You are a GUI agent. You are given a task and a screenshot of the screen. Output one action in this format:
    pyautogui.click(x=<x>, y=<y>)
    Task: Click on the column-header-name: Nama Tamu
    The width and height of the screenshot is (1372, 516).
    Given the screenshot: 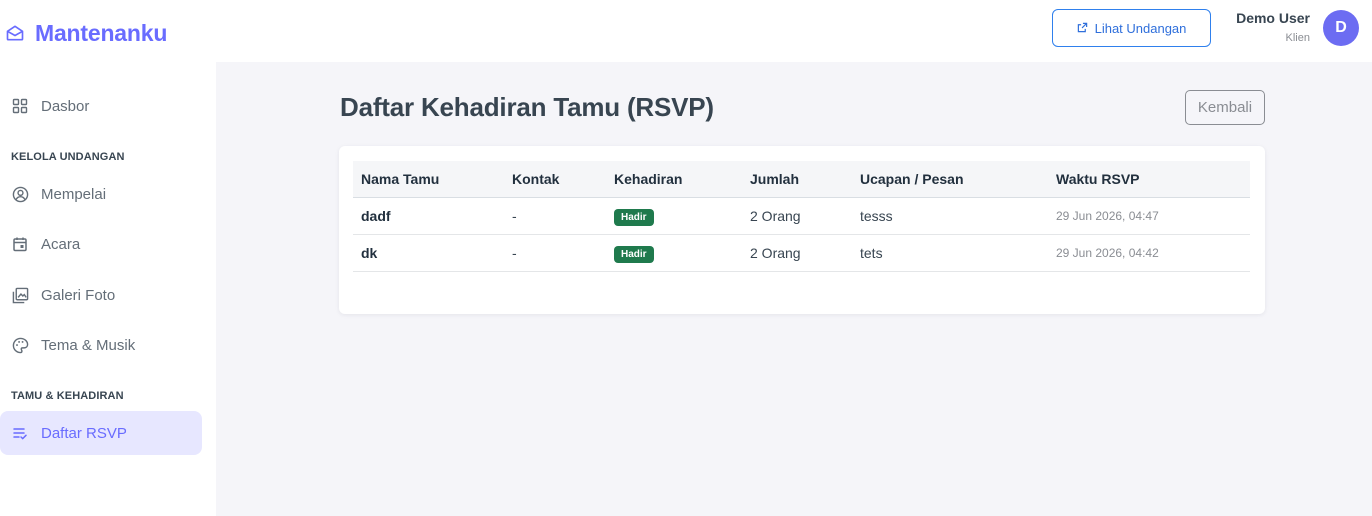 What is the action you would take?
    pyautogui.click(x=400, y=179)
    